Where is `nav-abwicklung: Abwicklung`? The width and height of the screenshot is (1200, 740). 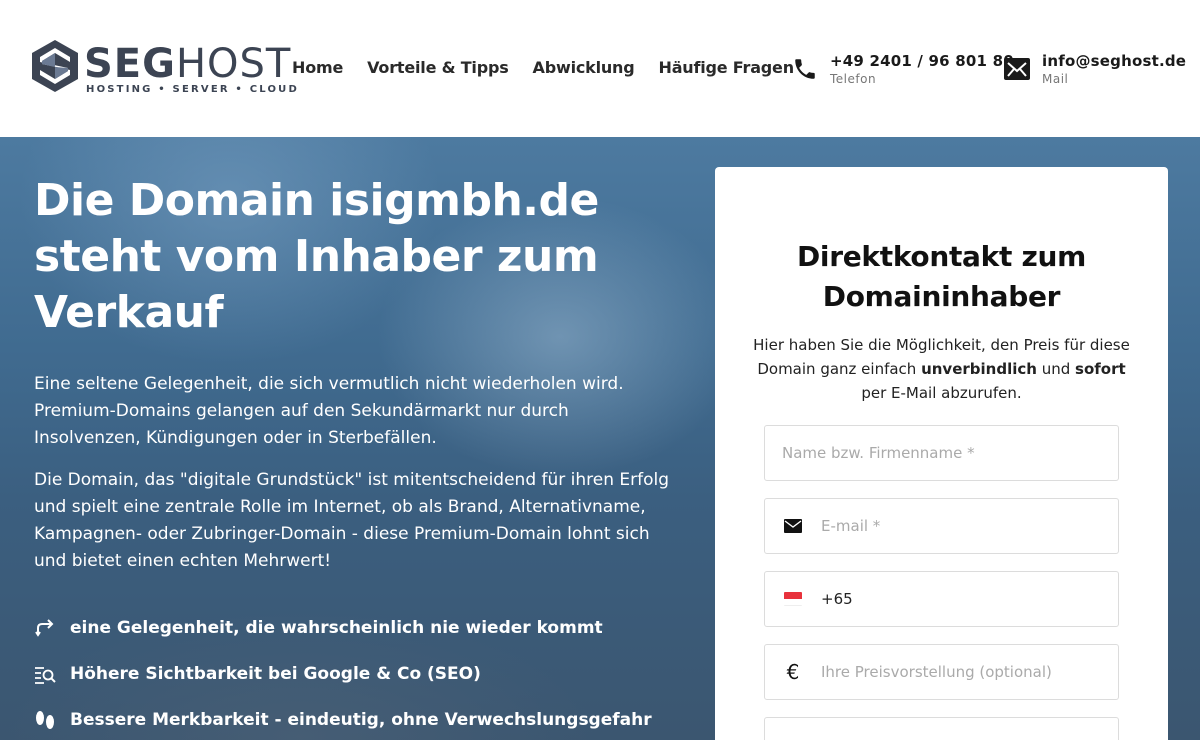
nav-abwicklung: Abwicklung is located at coordinates (584, 67).